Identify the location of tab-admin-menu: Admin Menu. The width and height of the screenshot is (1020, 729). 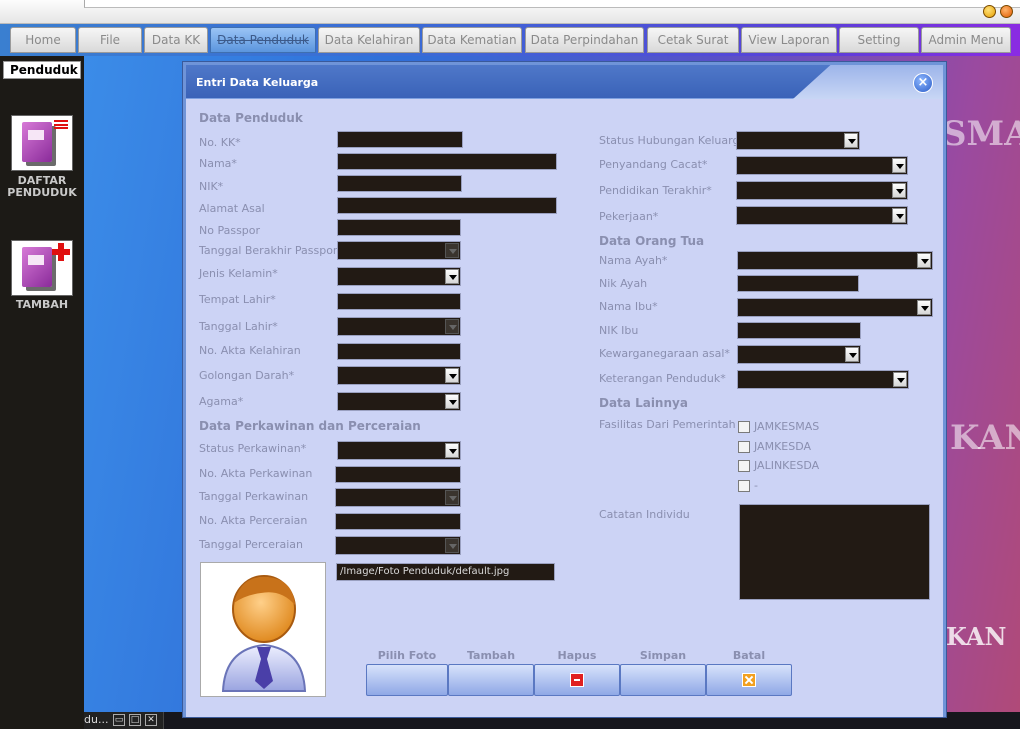
(966, 40).